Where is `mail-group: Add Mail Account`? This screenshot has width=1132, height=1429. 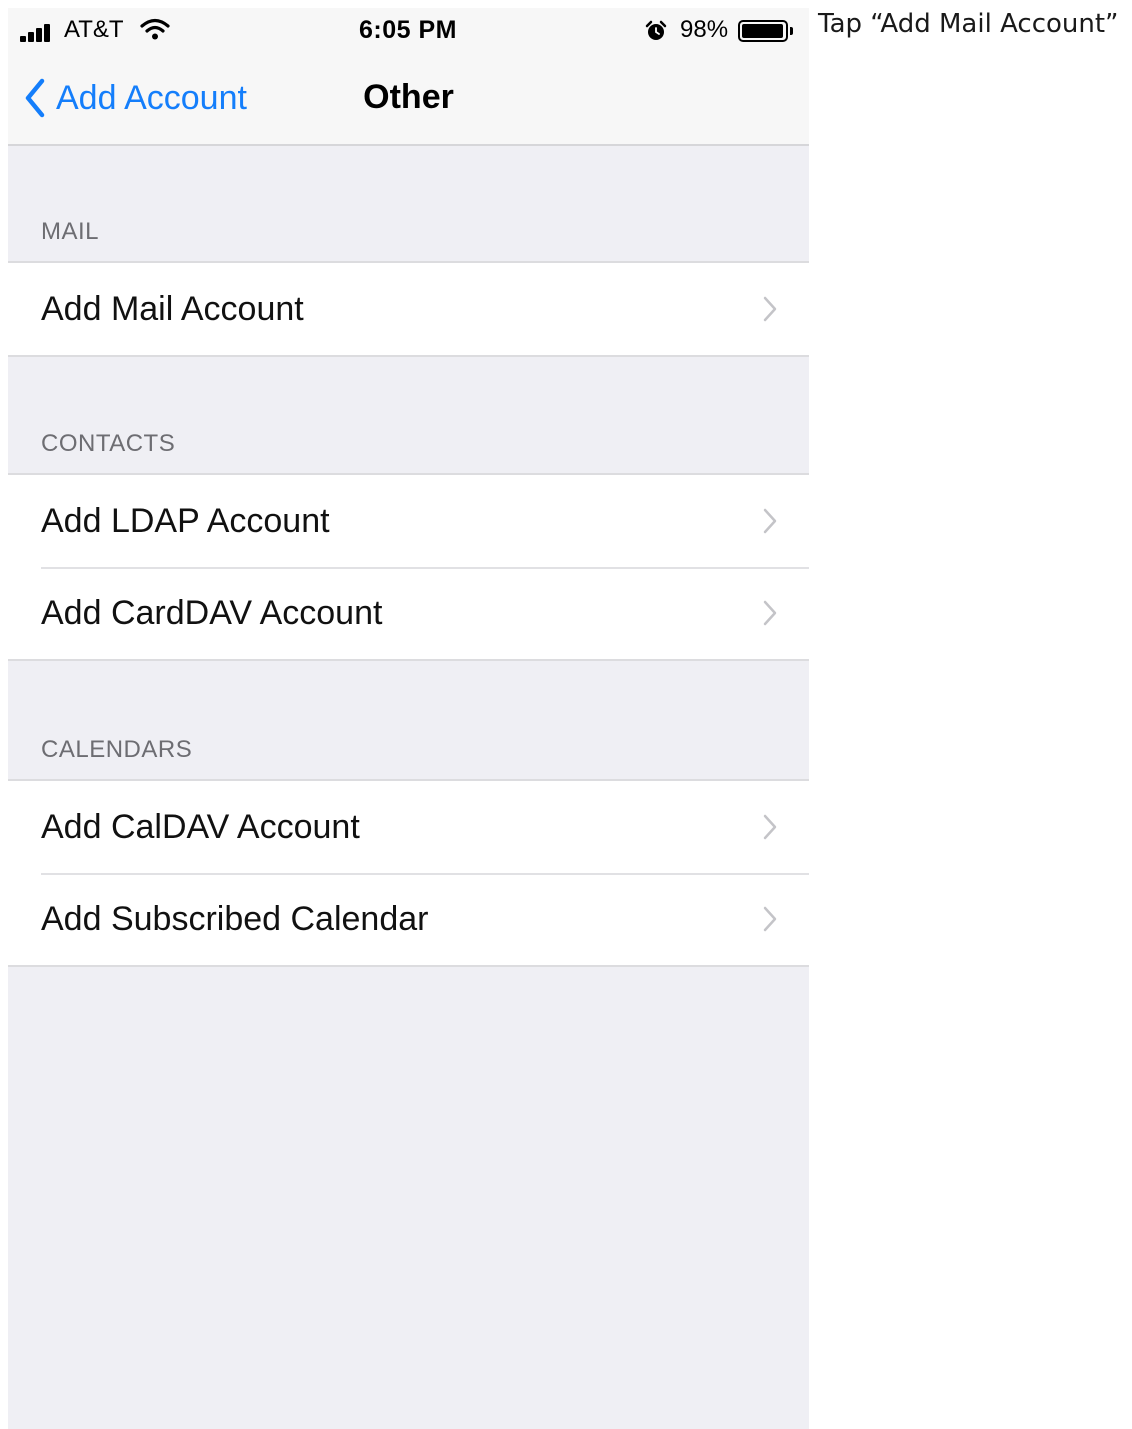 mail-group: Add Mail Account is located at coordinates (408, 309).